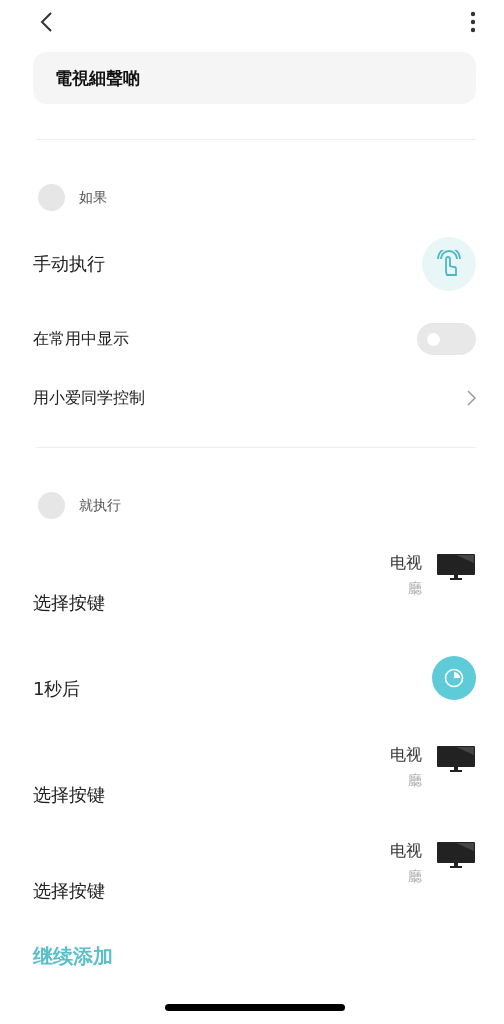 Image resolution: width=504 pixels, height=1024 pixels. I want to click on action-label: 1秒后, so click(57, 689).